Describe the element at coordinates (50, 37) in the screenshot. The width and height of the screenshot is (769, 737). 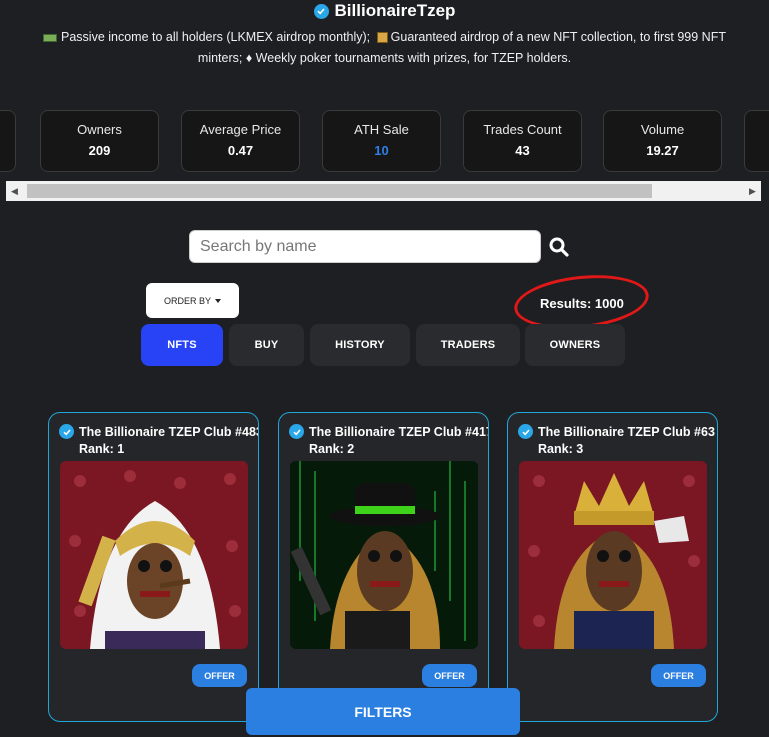
I see `money-bill-icon` at that location.